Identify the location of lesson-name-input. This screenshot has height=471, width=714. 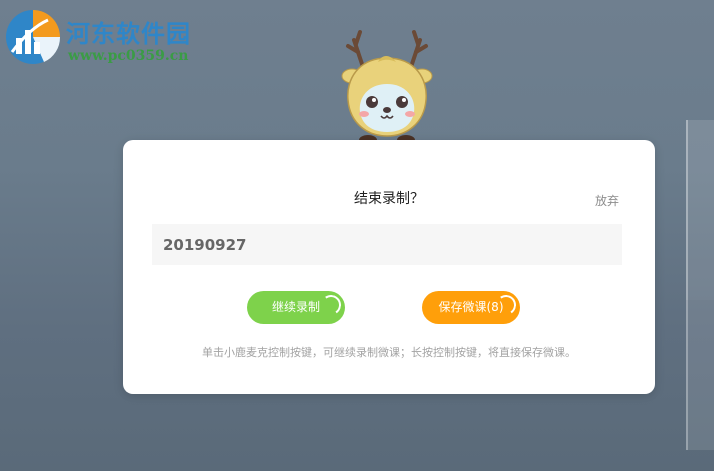
(387, 244).